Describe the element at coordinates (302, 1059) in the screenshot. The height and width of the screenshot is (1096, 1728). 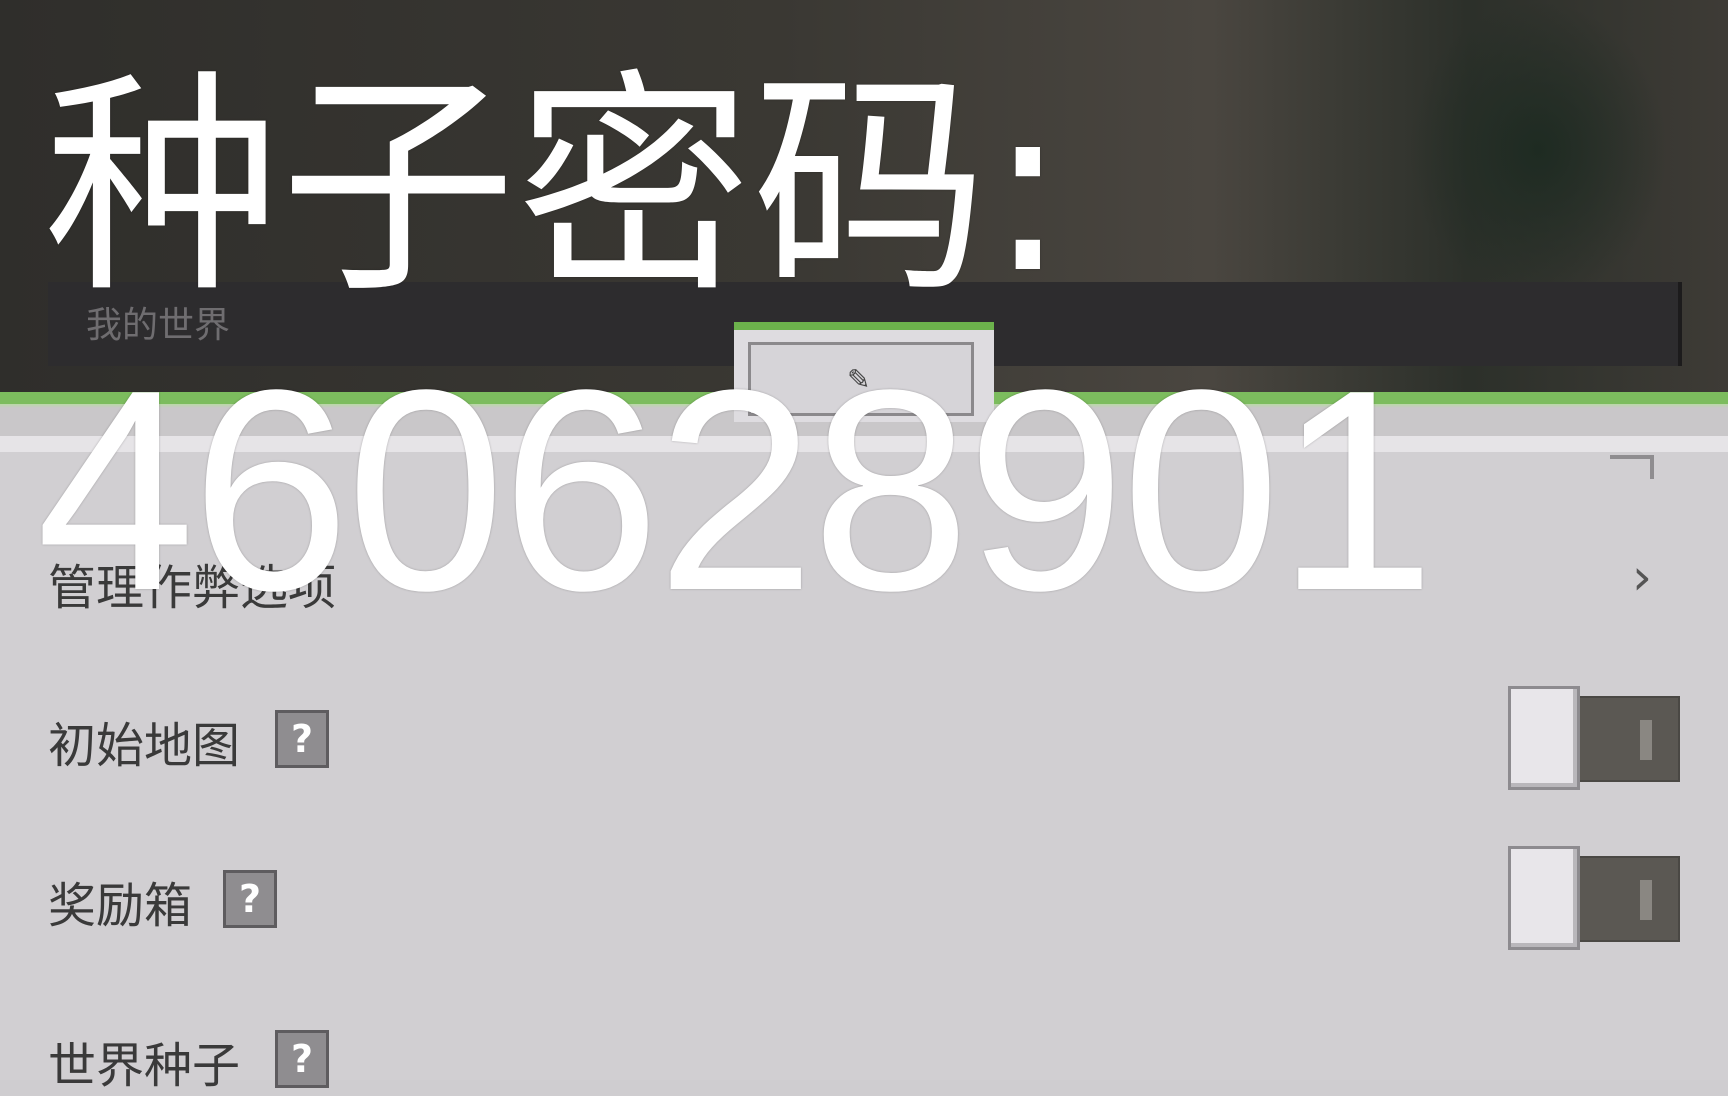
I see `world-seed-help-icon: ?` at that location.